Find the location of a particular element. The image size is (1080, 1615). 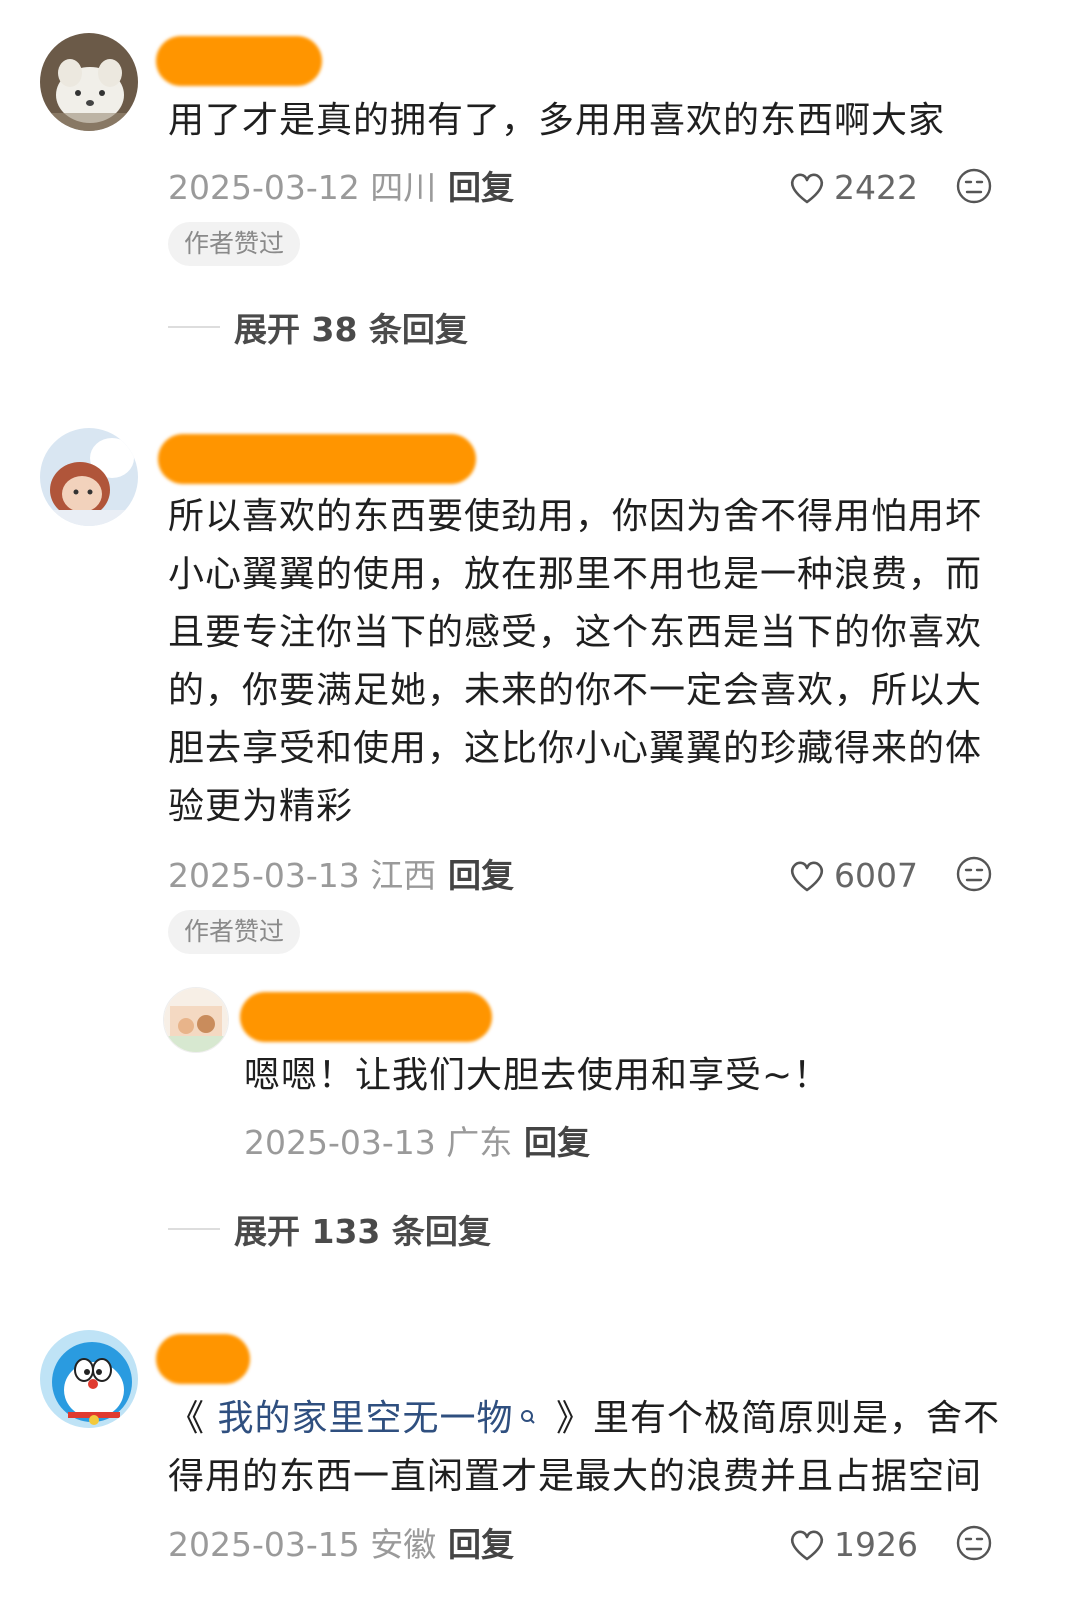

comment-date: 2025-03-12 四川 is located at coordinates (302, 187).